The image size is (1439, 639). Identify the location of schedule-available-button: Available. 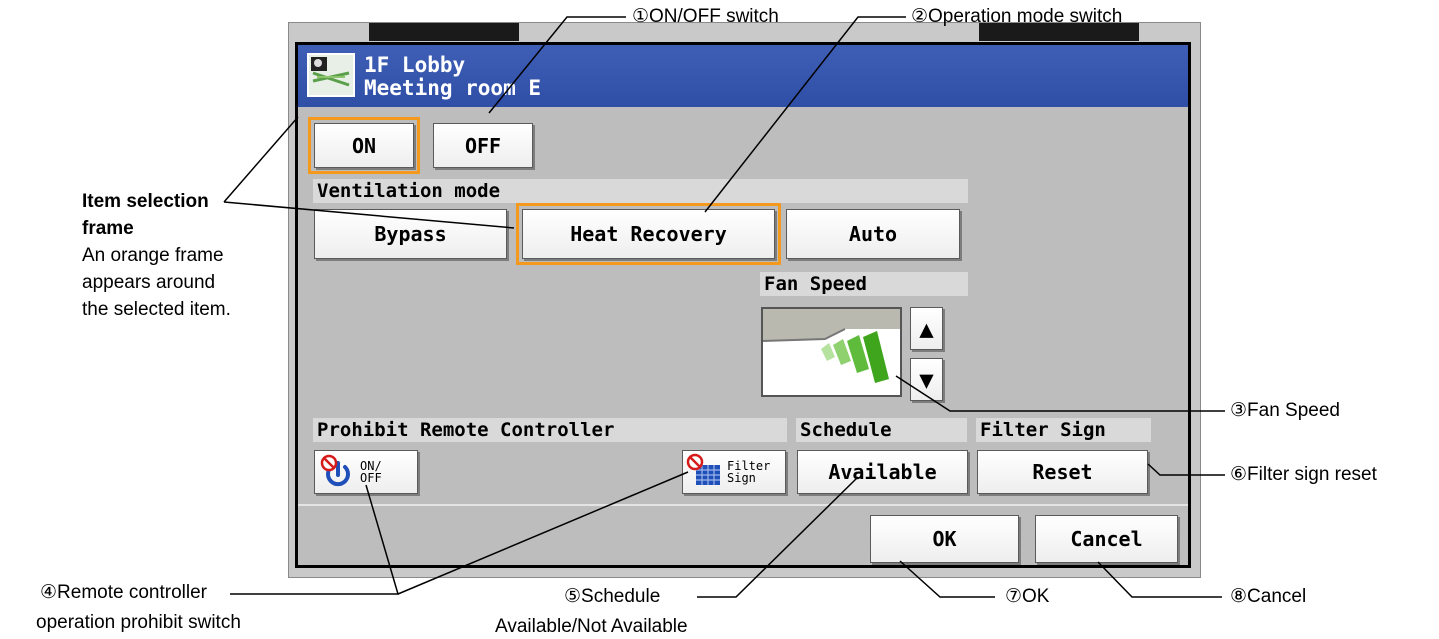
(882, 472).